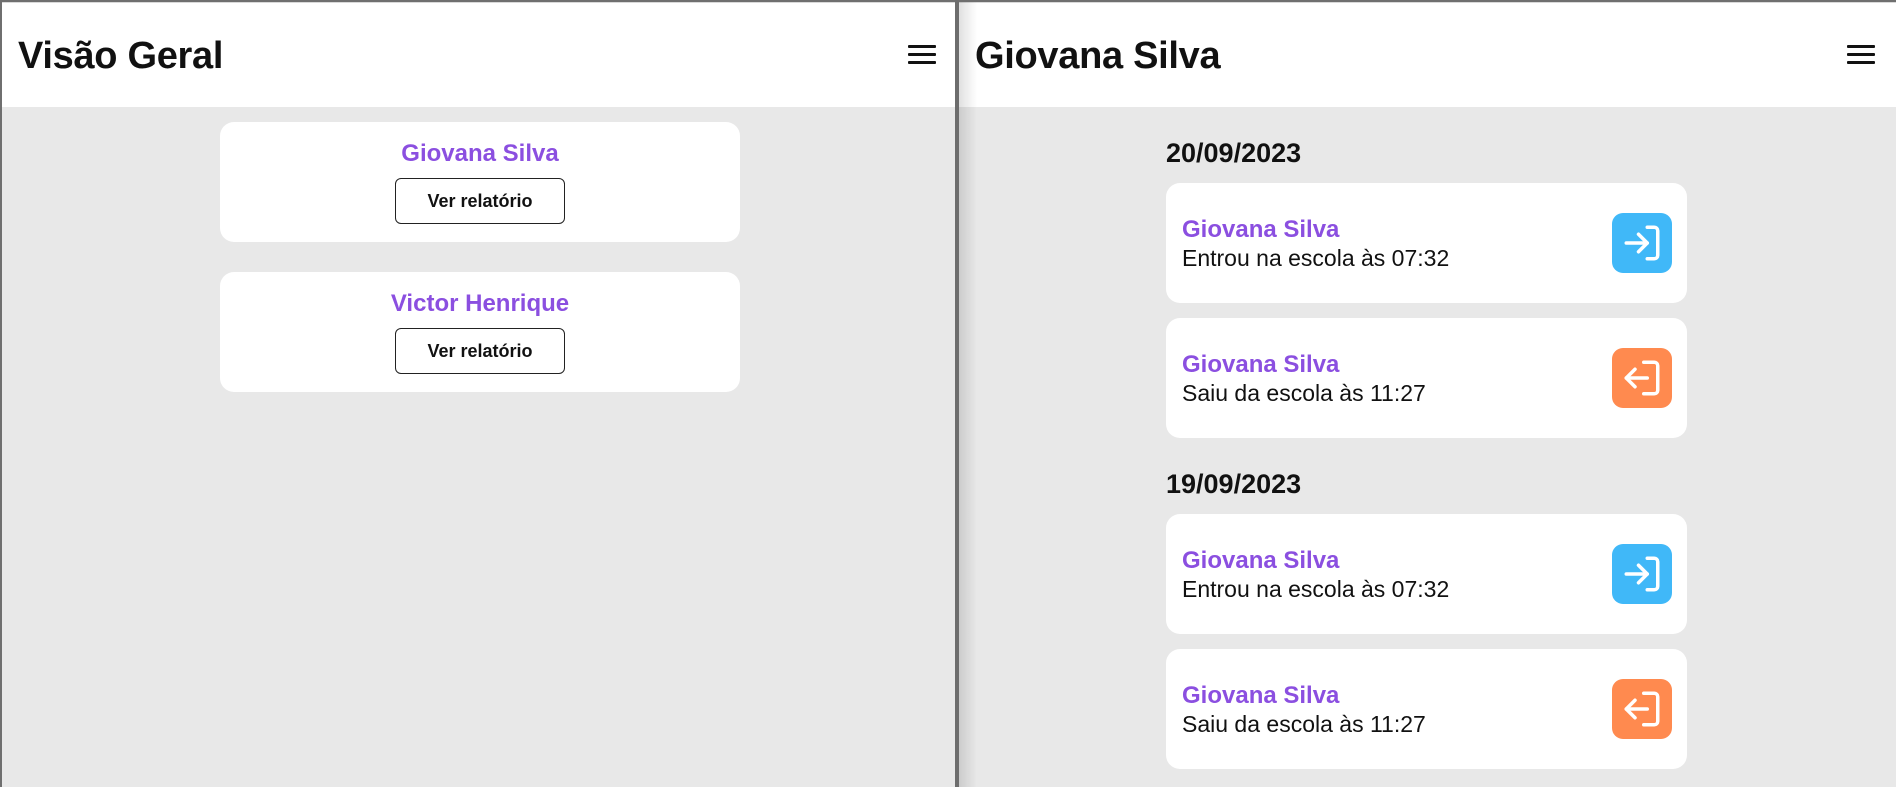 This screenshot has width=1896, height=787. I want to click on report-header: Giovana Silva, so click(1427, 54).